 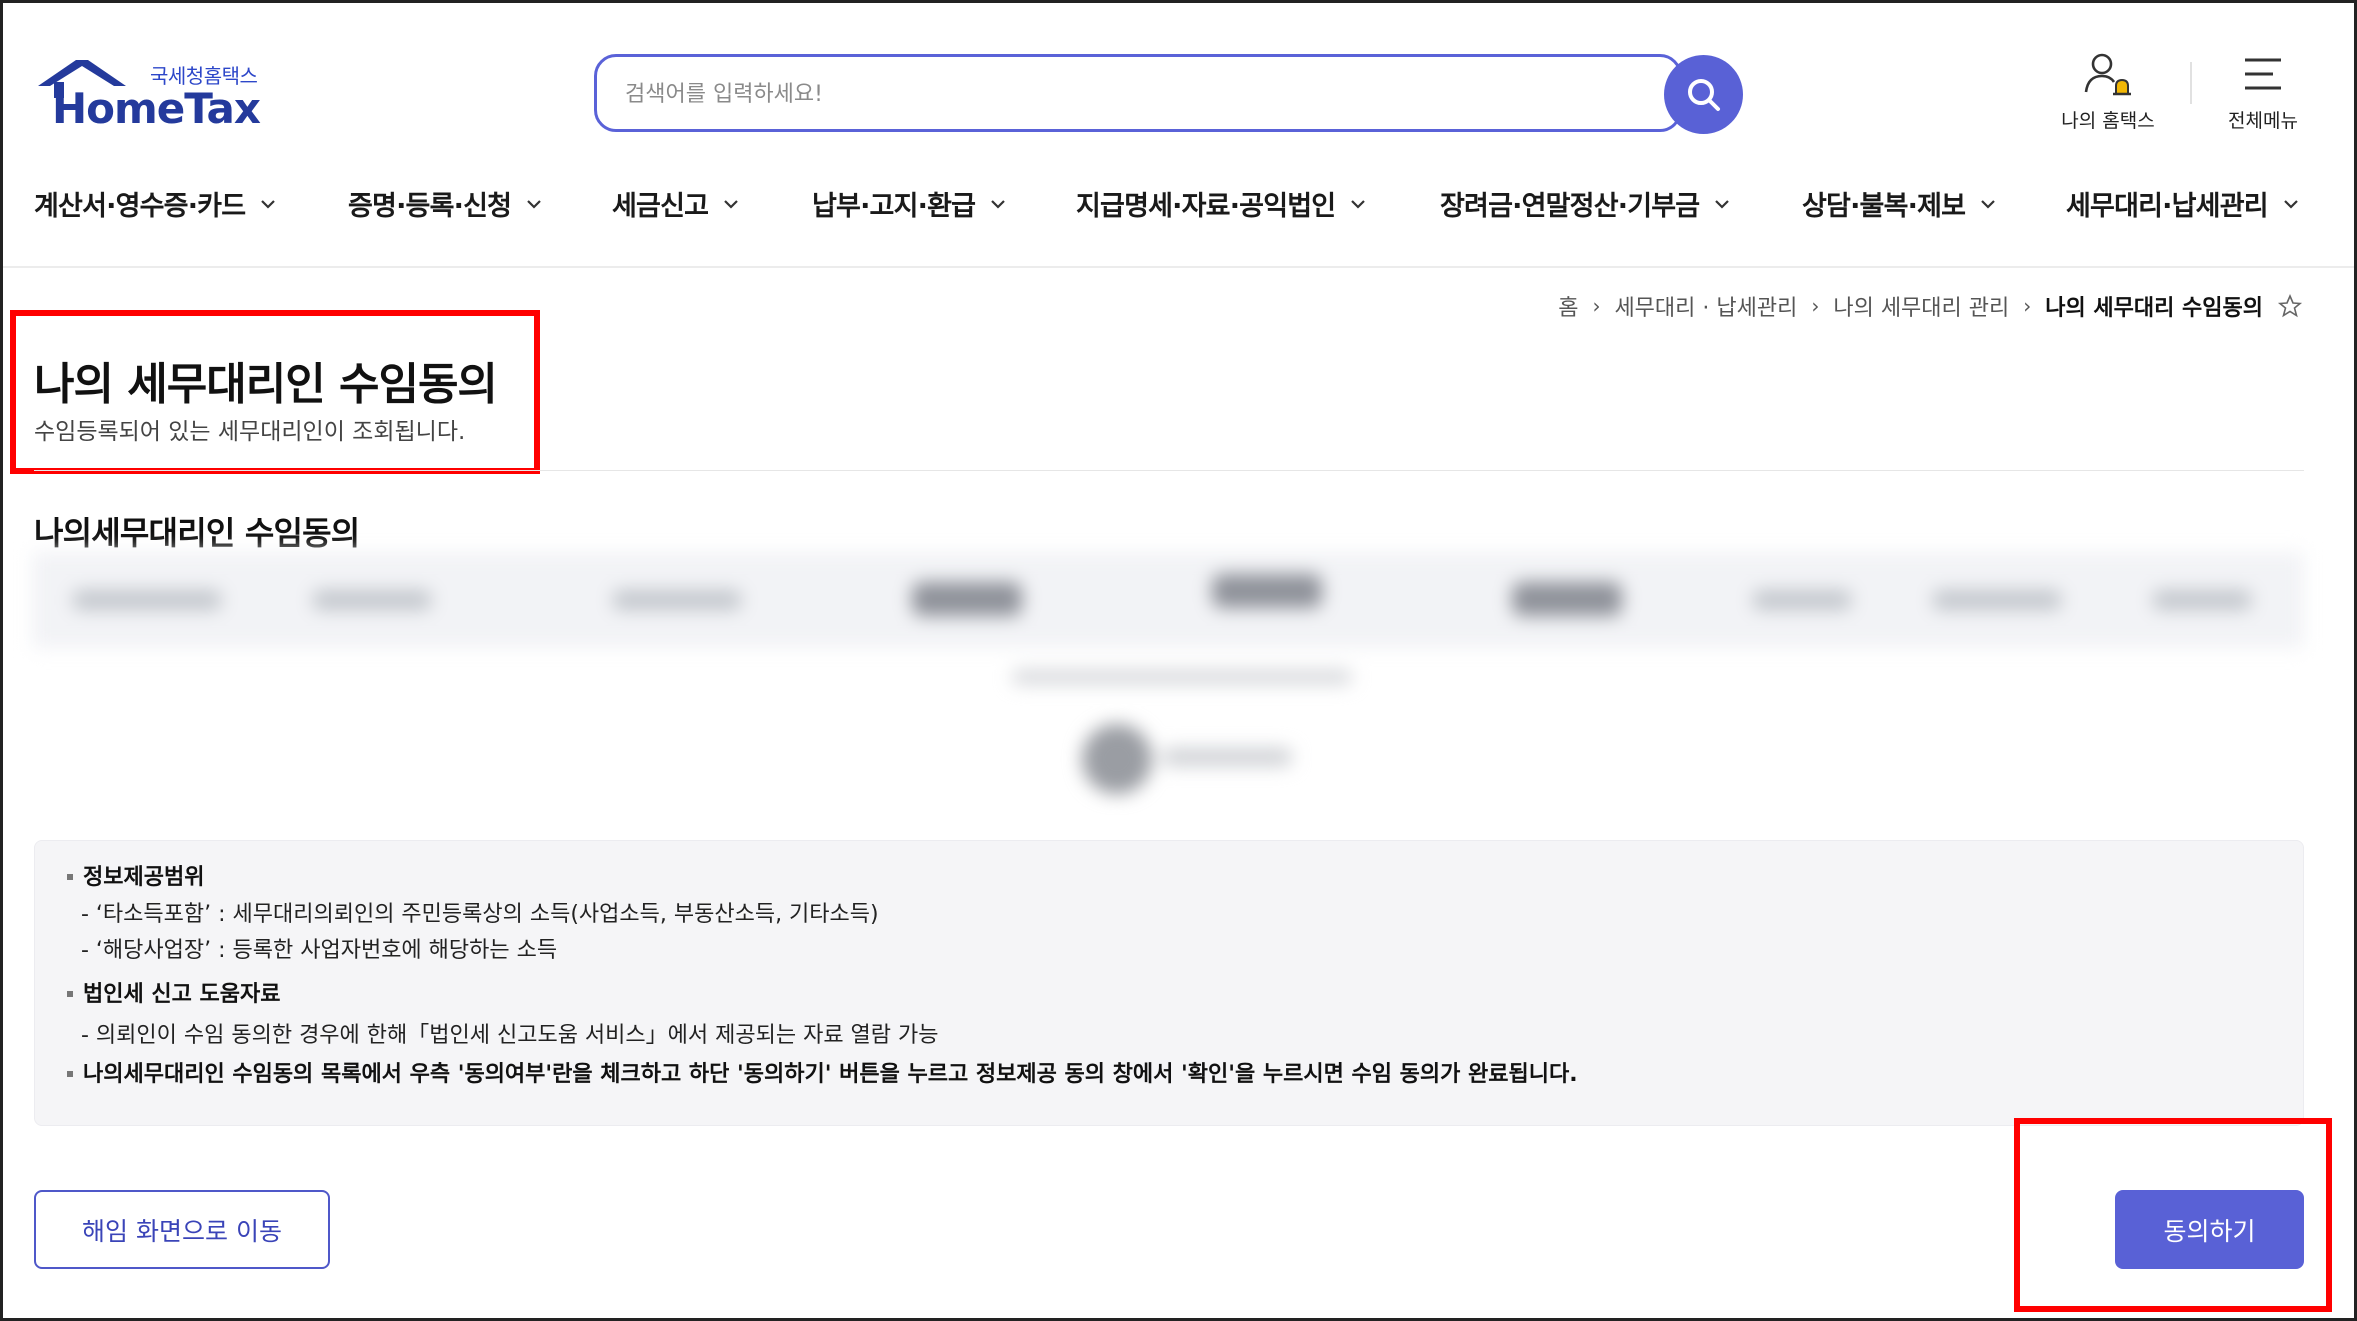 I want to click on blurred-icon, so click(x=1117, y=759).